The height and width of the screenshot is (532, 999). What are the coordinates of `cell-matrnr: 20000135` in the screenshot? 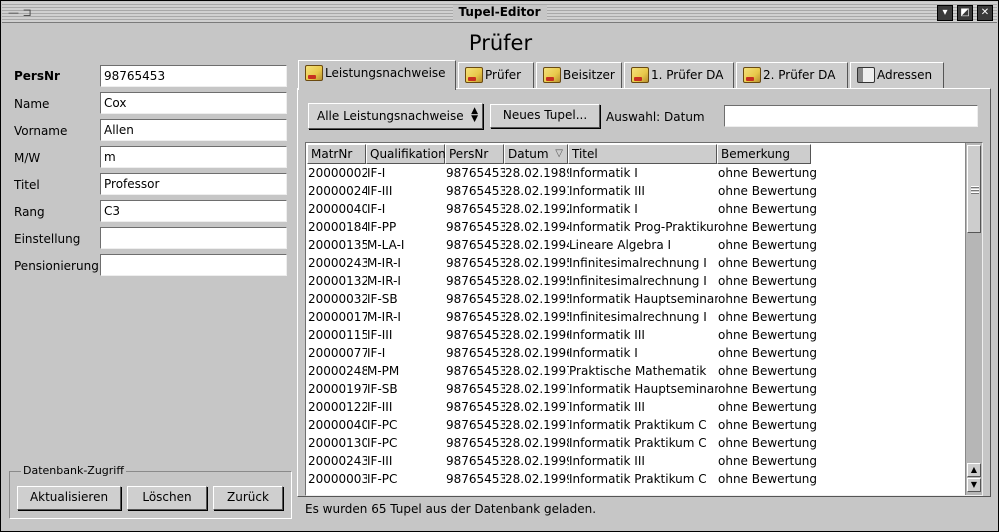 It's located at (337, 245).